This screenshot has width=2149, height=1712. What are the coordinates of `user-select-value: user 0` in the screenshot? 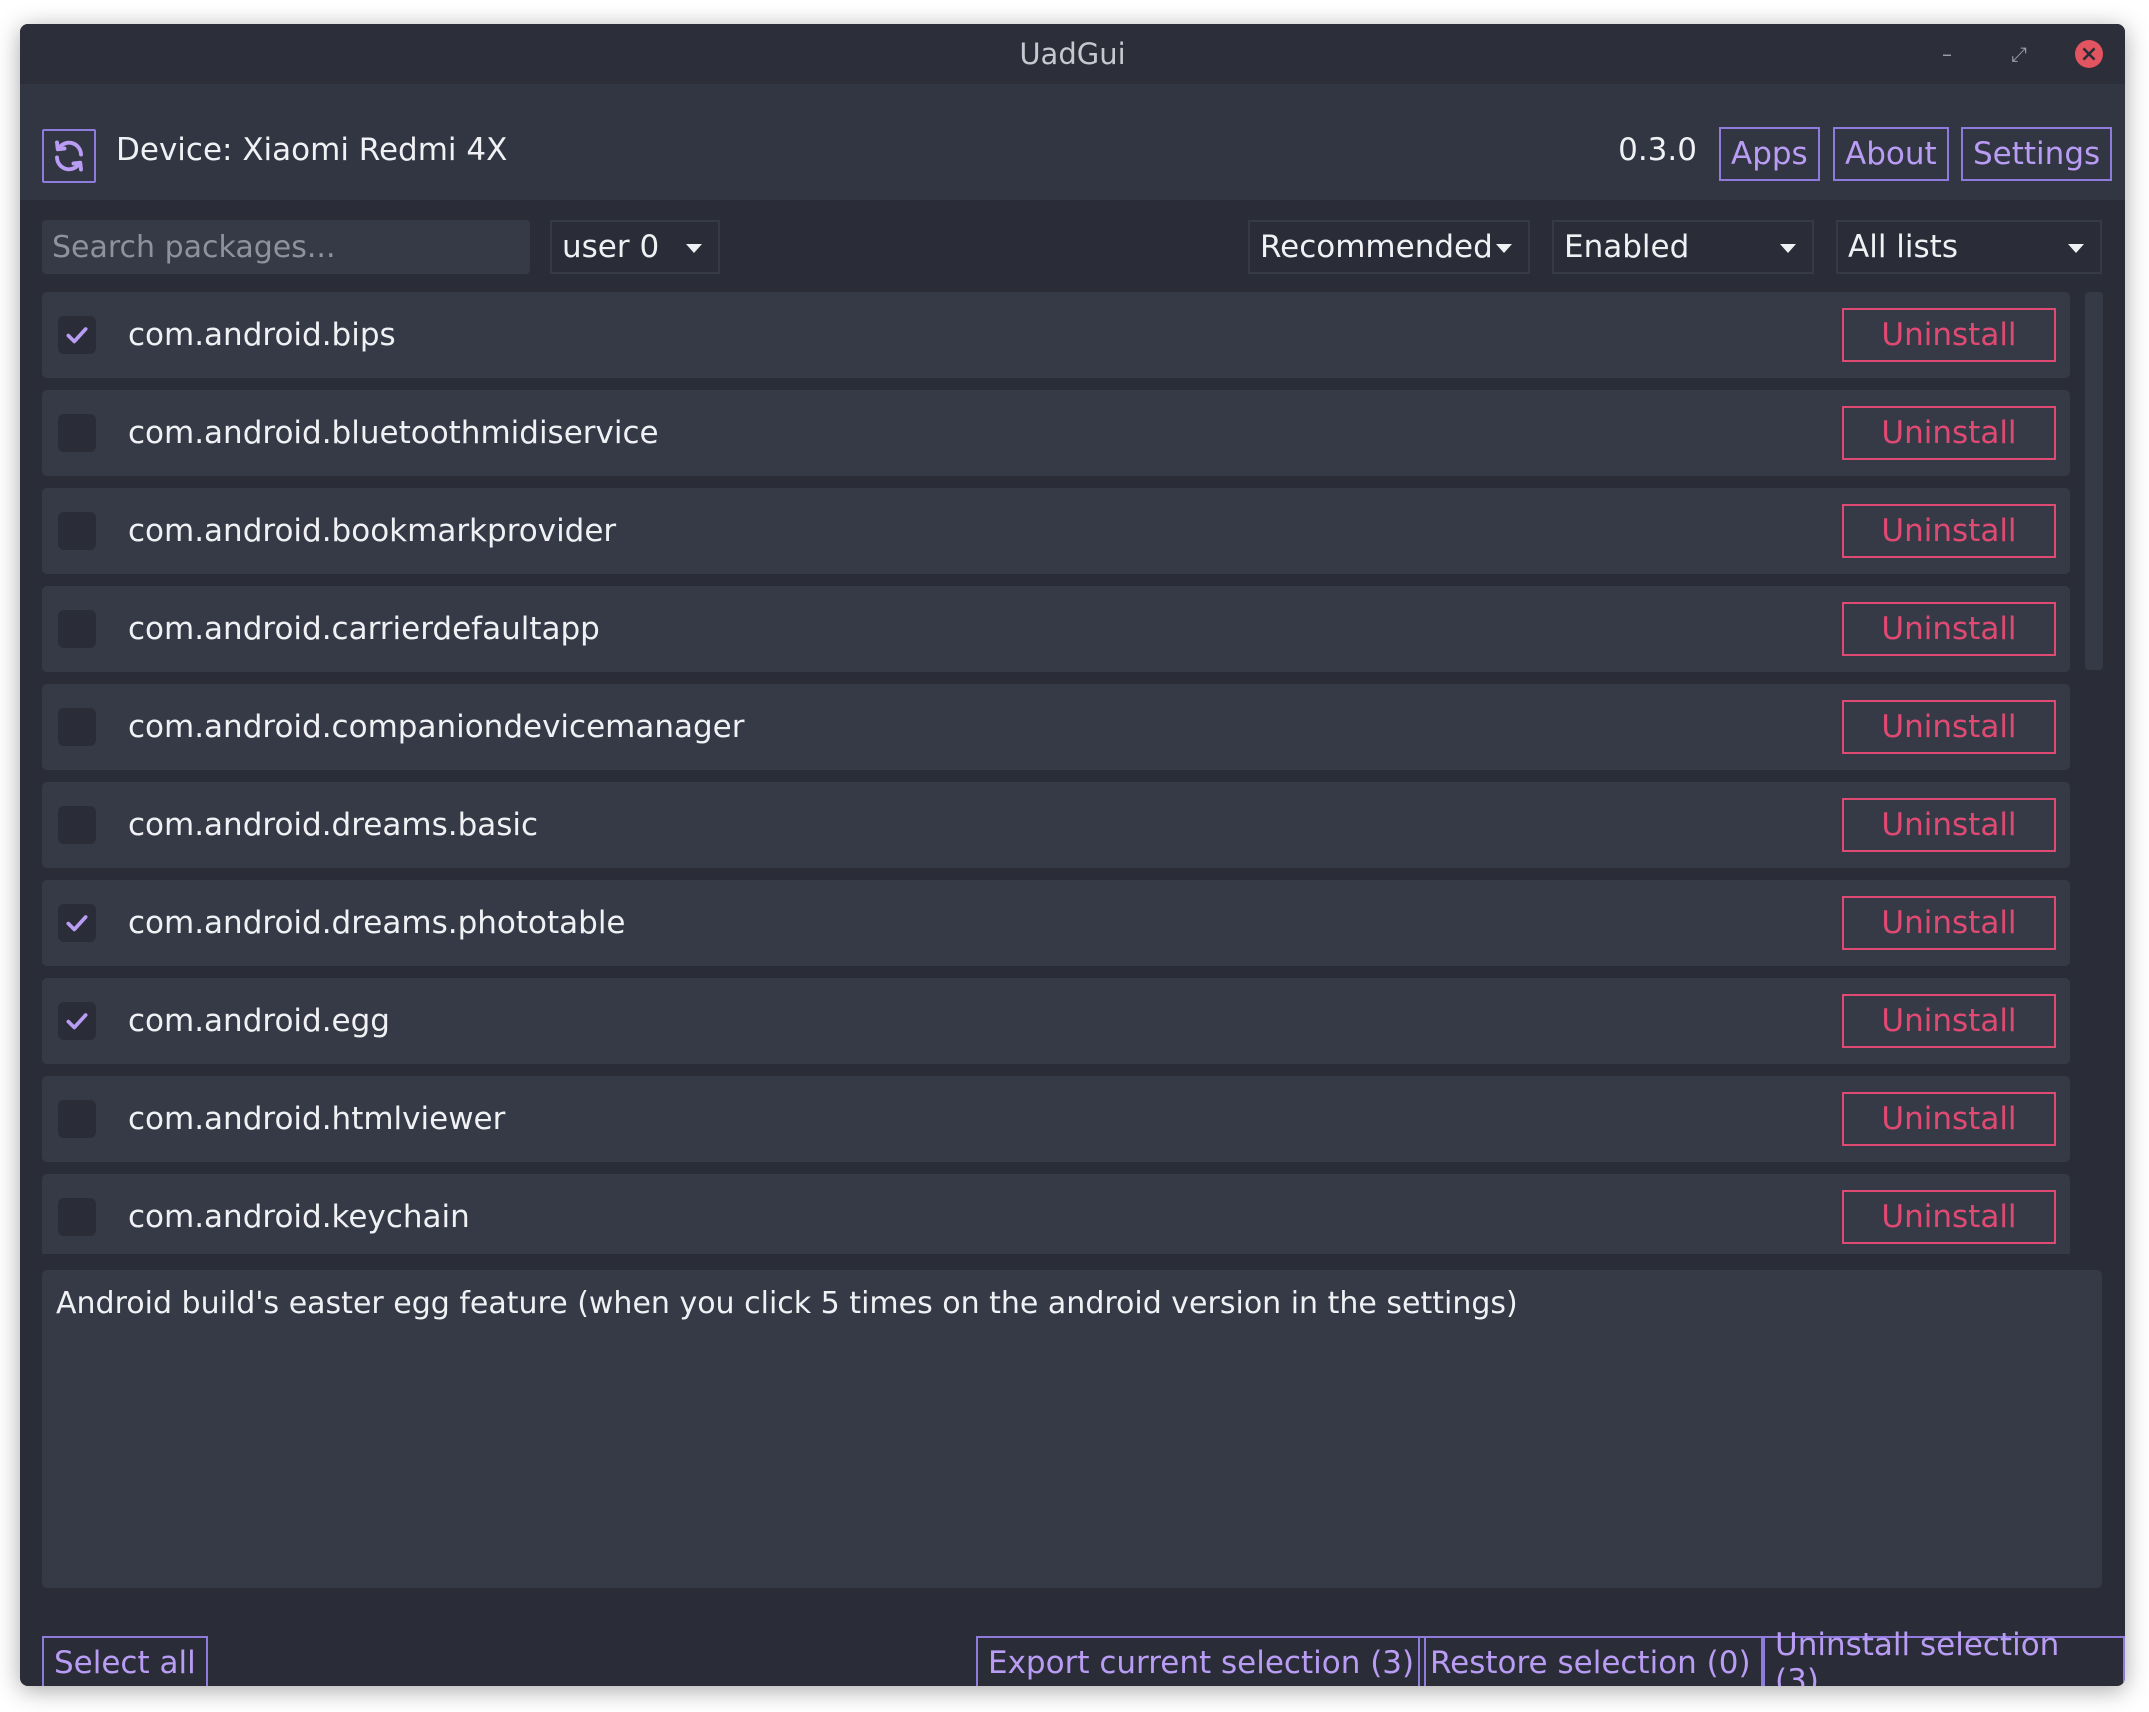 It's located at (611, 247).